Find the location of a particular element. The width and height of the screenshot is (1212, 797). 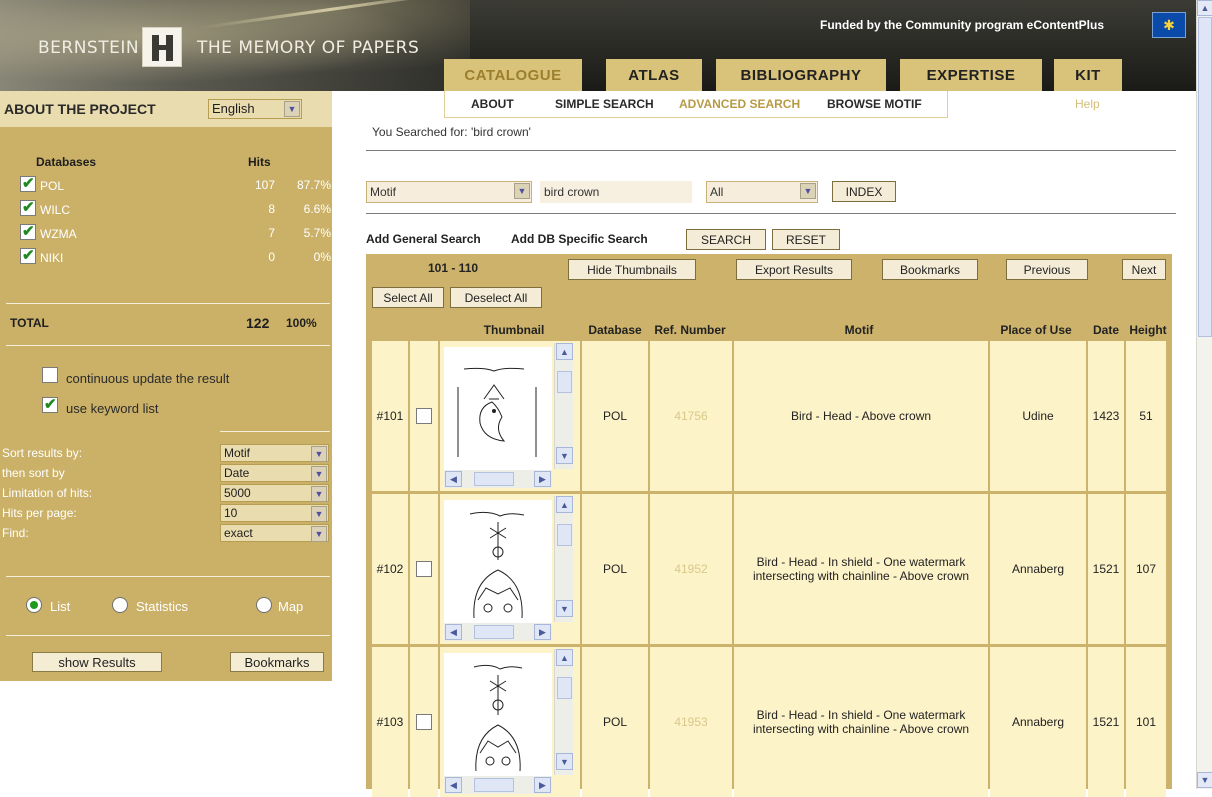

hits-per-page-select: 10 ▼ is located at coordinates (274, 513).